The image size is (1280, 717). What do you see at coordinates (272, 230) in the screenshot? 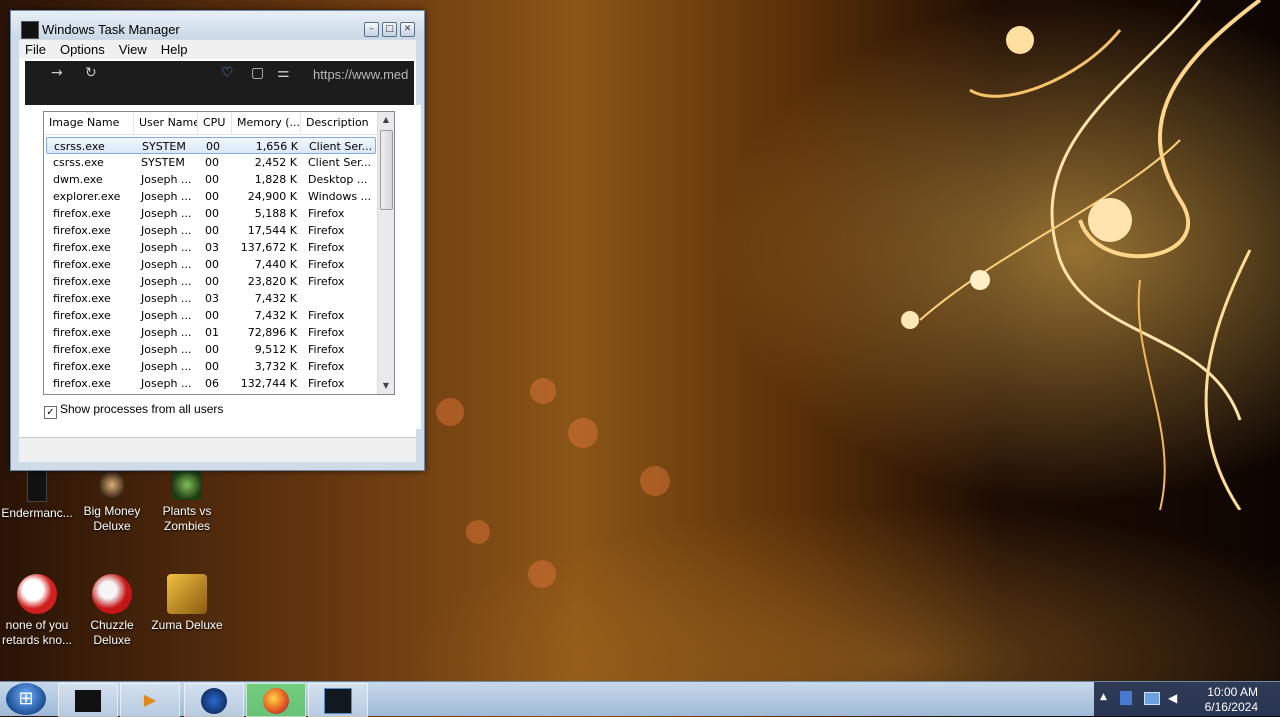
I see `process-memory: 17,544 K` at bounding box center [272, 230].